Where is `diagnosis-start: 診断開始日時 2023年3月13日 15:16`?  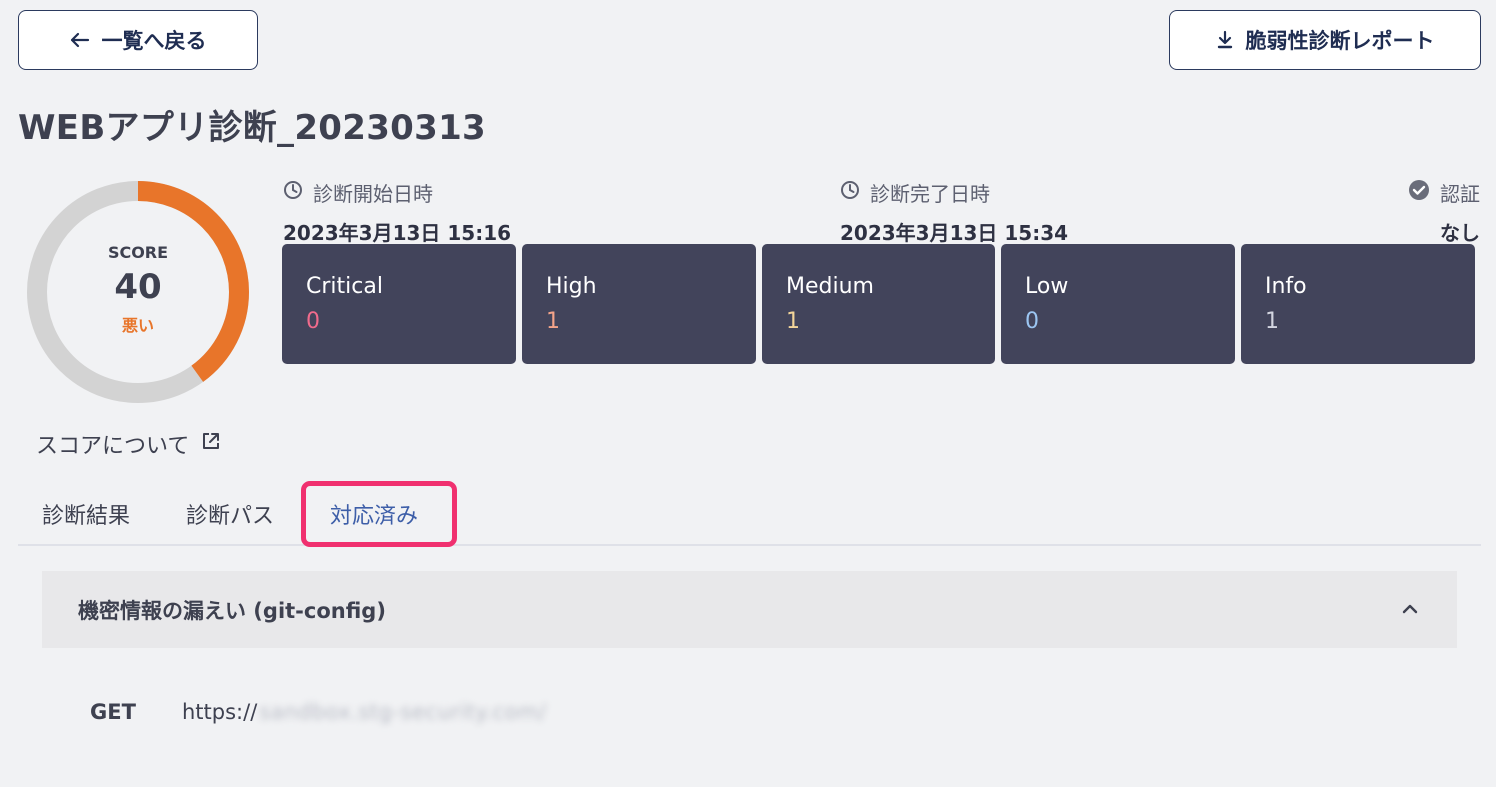
diagnosis-start: 診断開始日時 2023年3月13日 15:16 is located at coordinates (397, 212).